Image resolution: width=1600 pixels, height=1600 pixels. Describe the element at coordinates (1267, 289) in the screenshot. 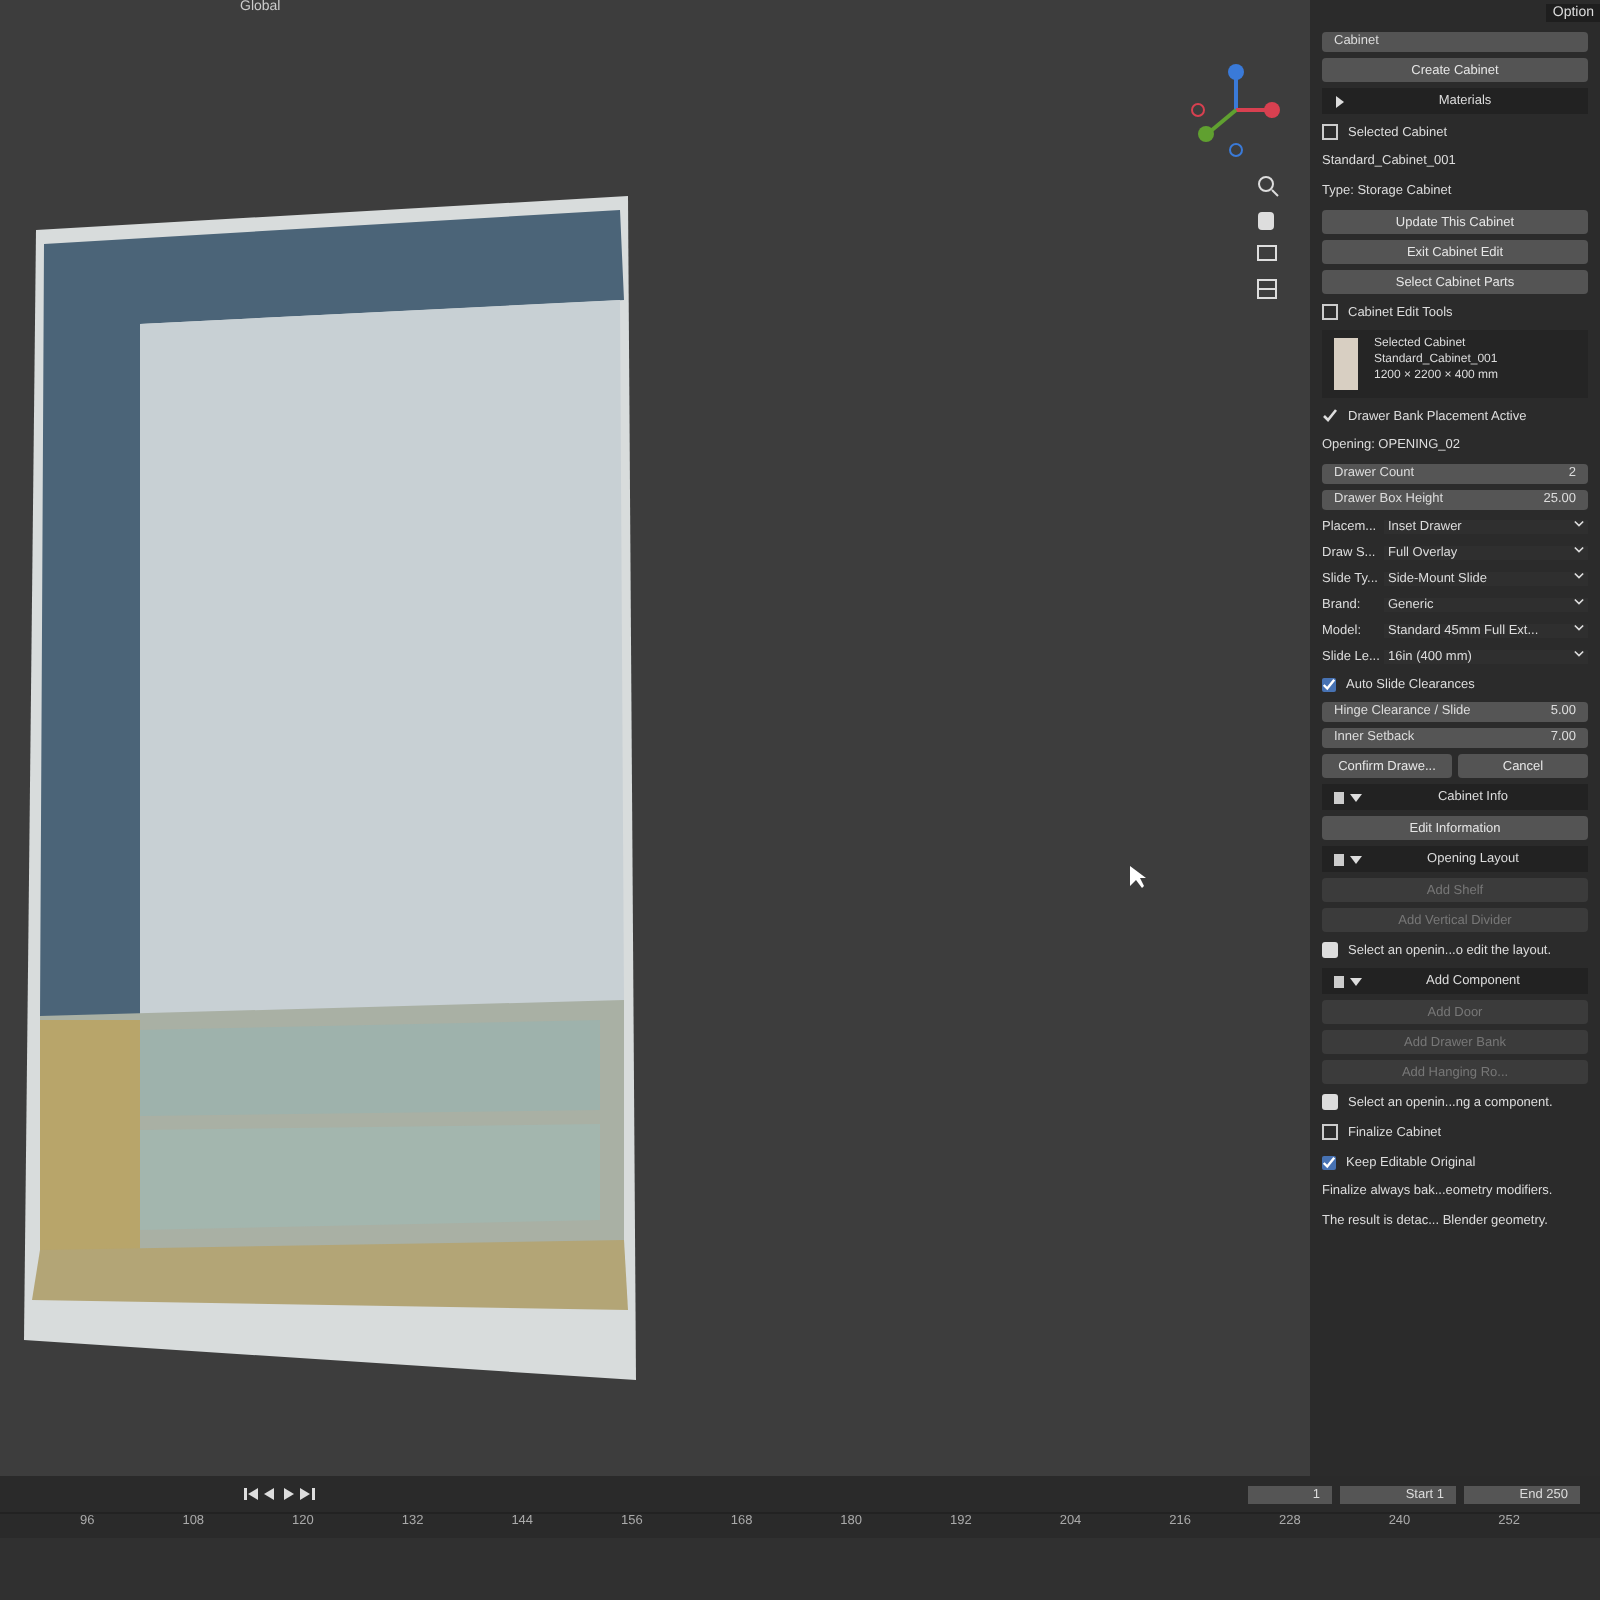

I see `grid-icon` at that location.